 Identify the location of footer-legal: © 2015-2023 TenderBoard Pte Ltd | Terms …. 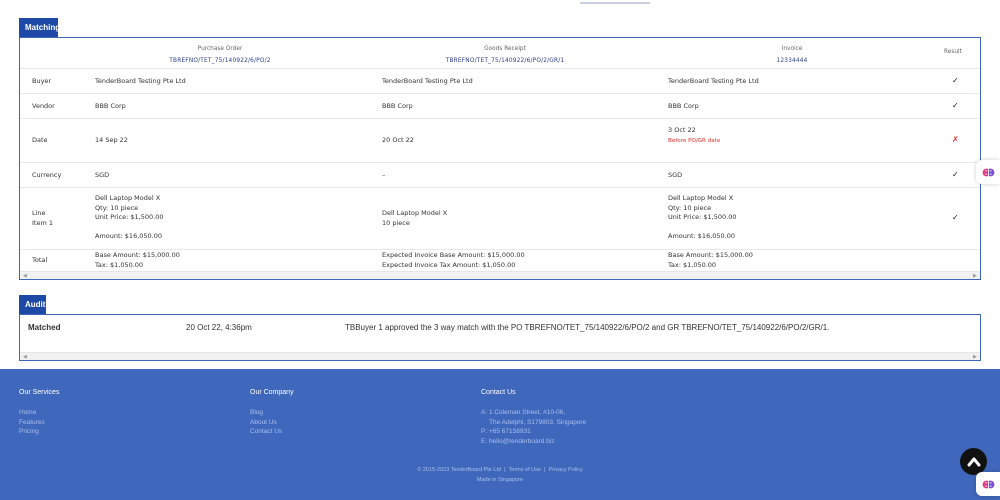
(500, 470).